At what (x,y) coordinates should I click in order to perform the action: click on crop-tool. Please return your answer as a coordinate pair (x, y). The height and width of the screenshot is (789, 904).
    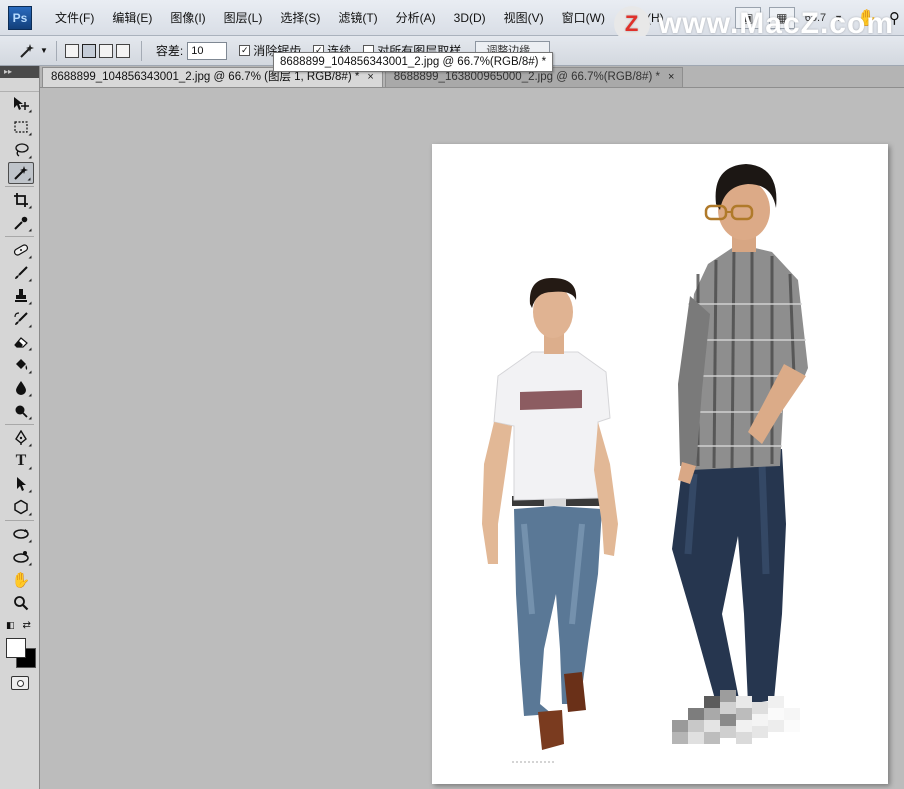
    Looking at the image, I should click on (21, 200).